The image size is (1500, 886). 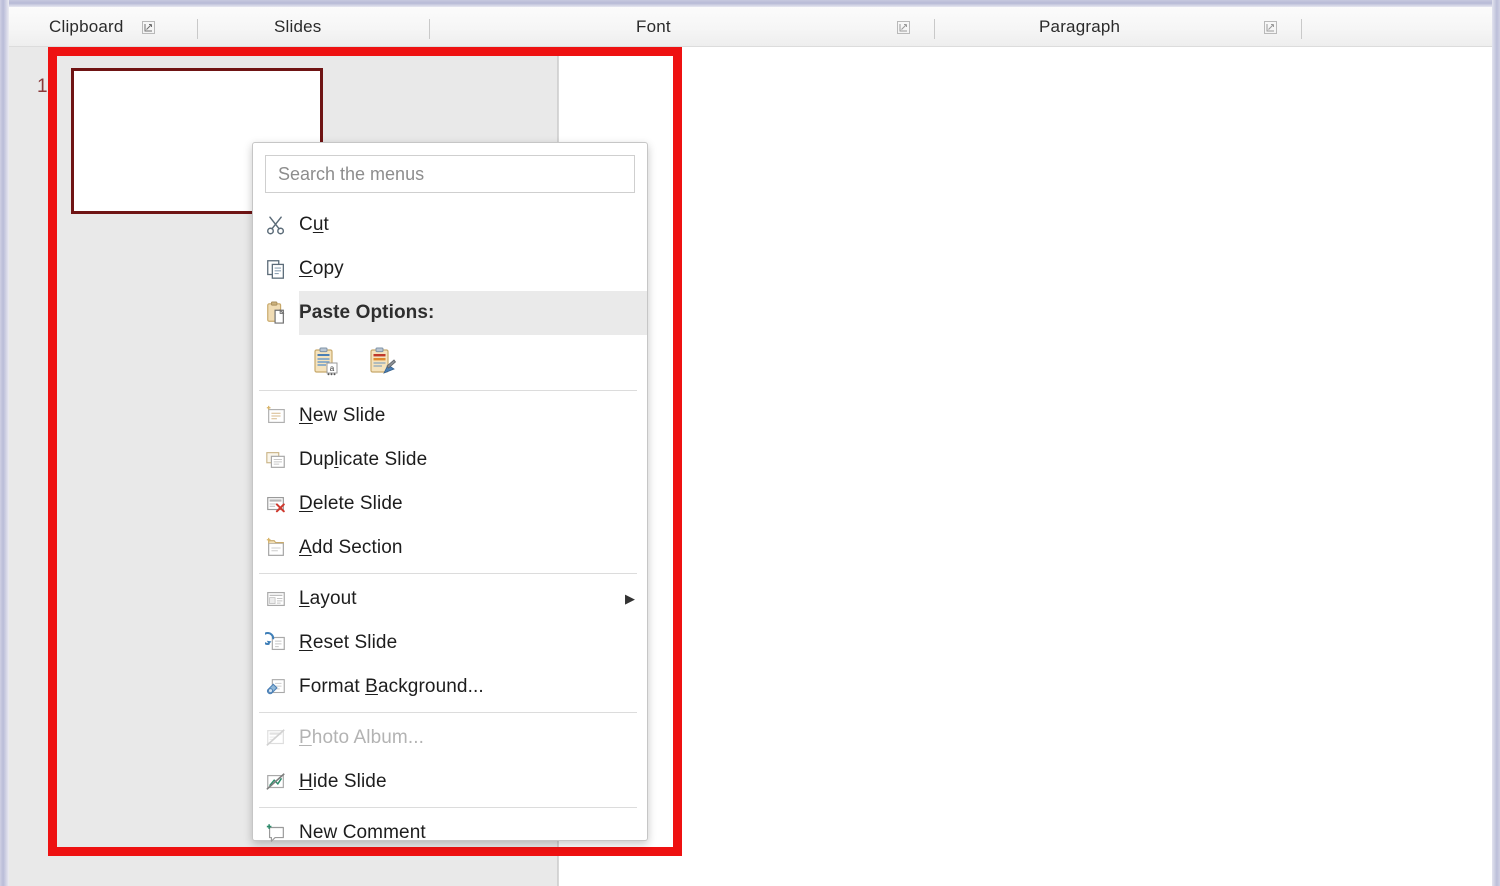 What do you see at coordinates (348, 642) in the screenshot?
I see `menu-item-reset-slide-label: Reset Slide` at bounding box center [348, 642].